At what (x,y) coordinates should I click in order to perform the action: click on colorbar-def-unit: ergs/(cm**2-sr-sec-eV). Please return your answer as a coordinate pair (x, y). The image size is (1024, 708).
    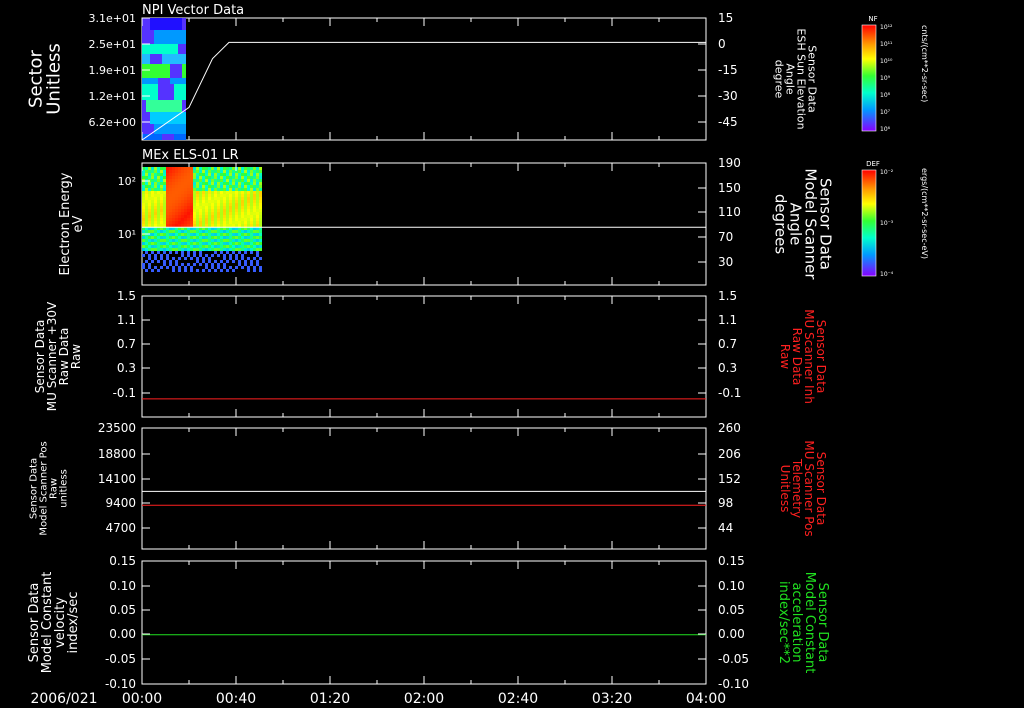
    Looking at the image, I should click on (924, 213).